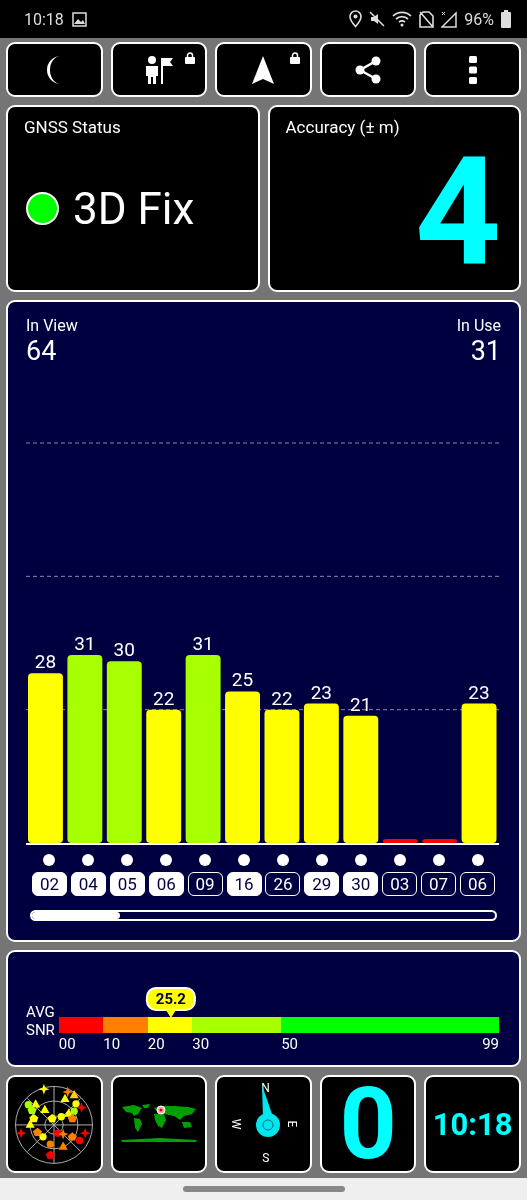 The height and width of the screenshot is (1200, 527). I want to click on battery-level: 96%, so click(479, 19).